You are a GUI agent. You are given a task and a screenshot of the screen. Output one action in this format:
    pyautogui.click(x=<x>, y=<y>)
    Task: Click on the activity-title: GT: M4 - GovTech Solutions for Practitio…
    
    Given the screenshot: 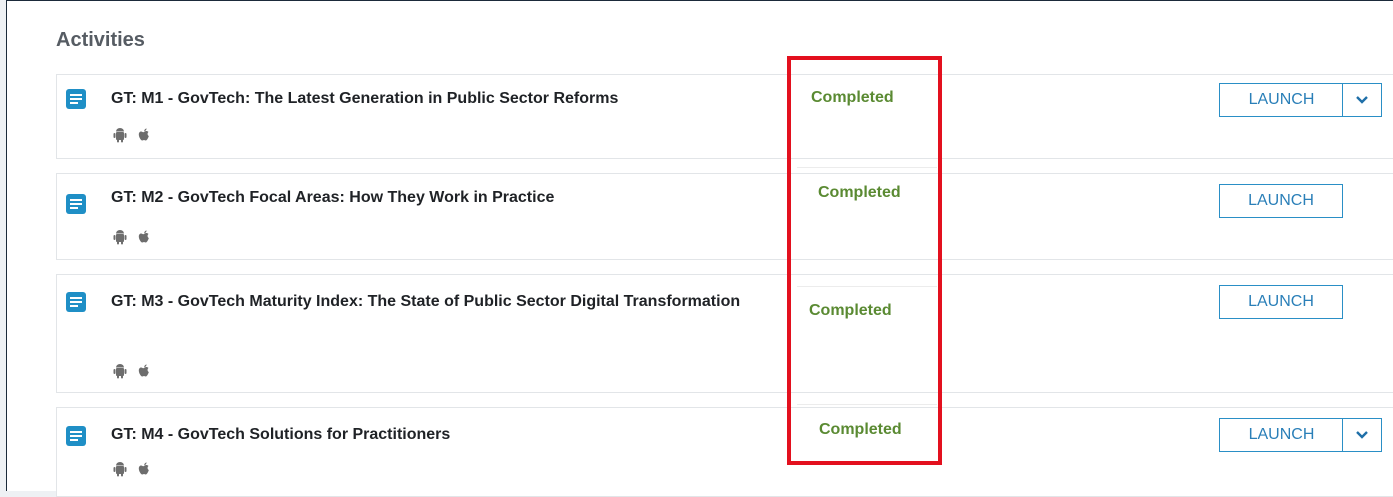 What is the action you would take?
    pyautogui.click(x=441, y=435)
    